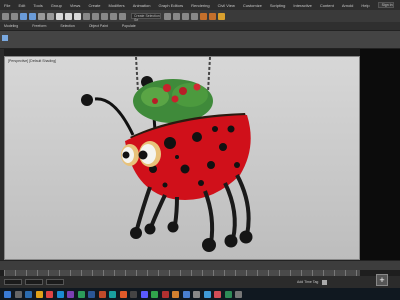  I want to click on folder-icon, so click(39, 294).